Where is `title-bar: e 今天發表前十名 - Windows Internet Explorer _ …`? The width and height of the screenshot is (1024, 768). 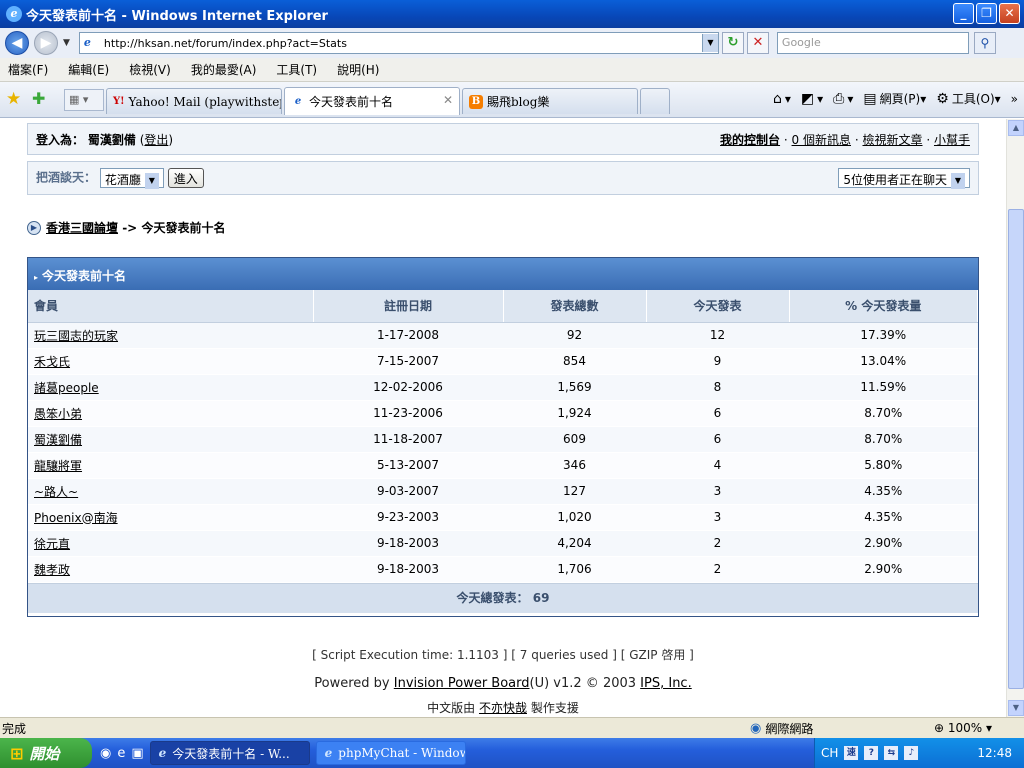
title-bar: e 今天發表前十名 - Windows Internet Explorer _ … is located at coordinates (512, 14).